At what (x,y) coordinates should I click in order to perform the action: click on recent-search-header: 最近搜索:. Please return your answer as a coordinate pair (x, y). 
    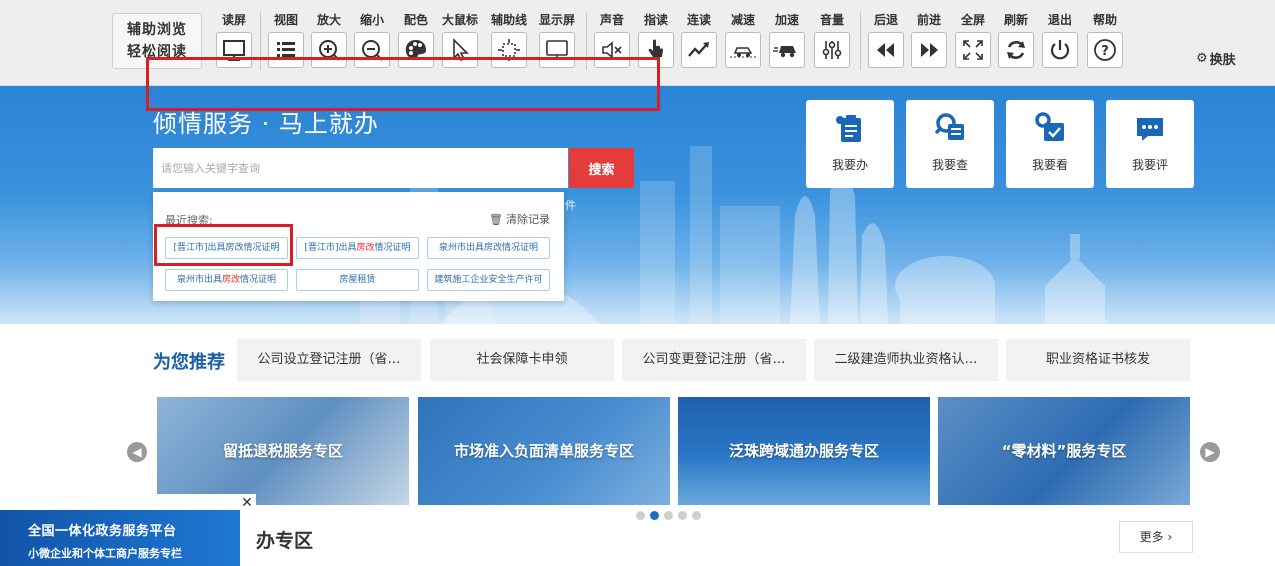
    Looking at the image, I should click on (189, 220).